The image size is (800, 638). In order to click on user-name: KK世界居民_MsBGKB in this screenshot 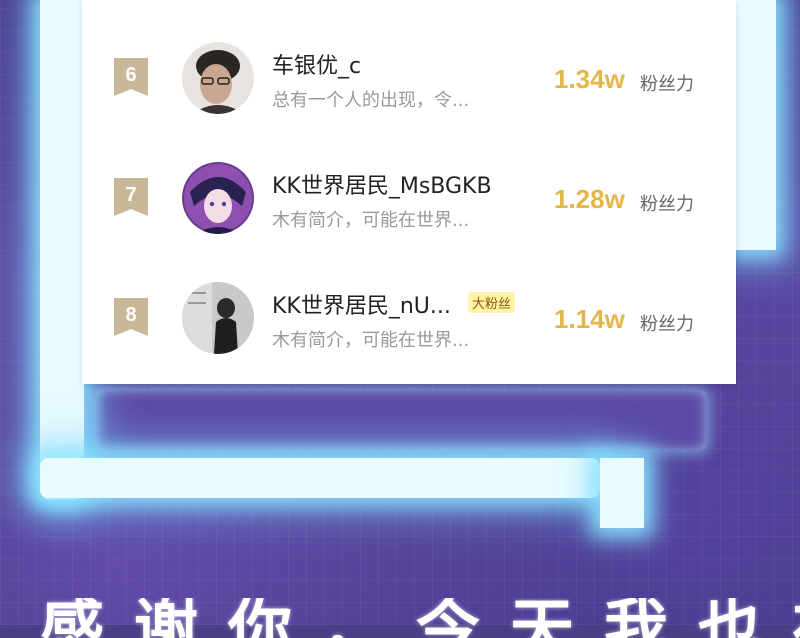, I will do `click(382, 184)`.